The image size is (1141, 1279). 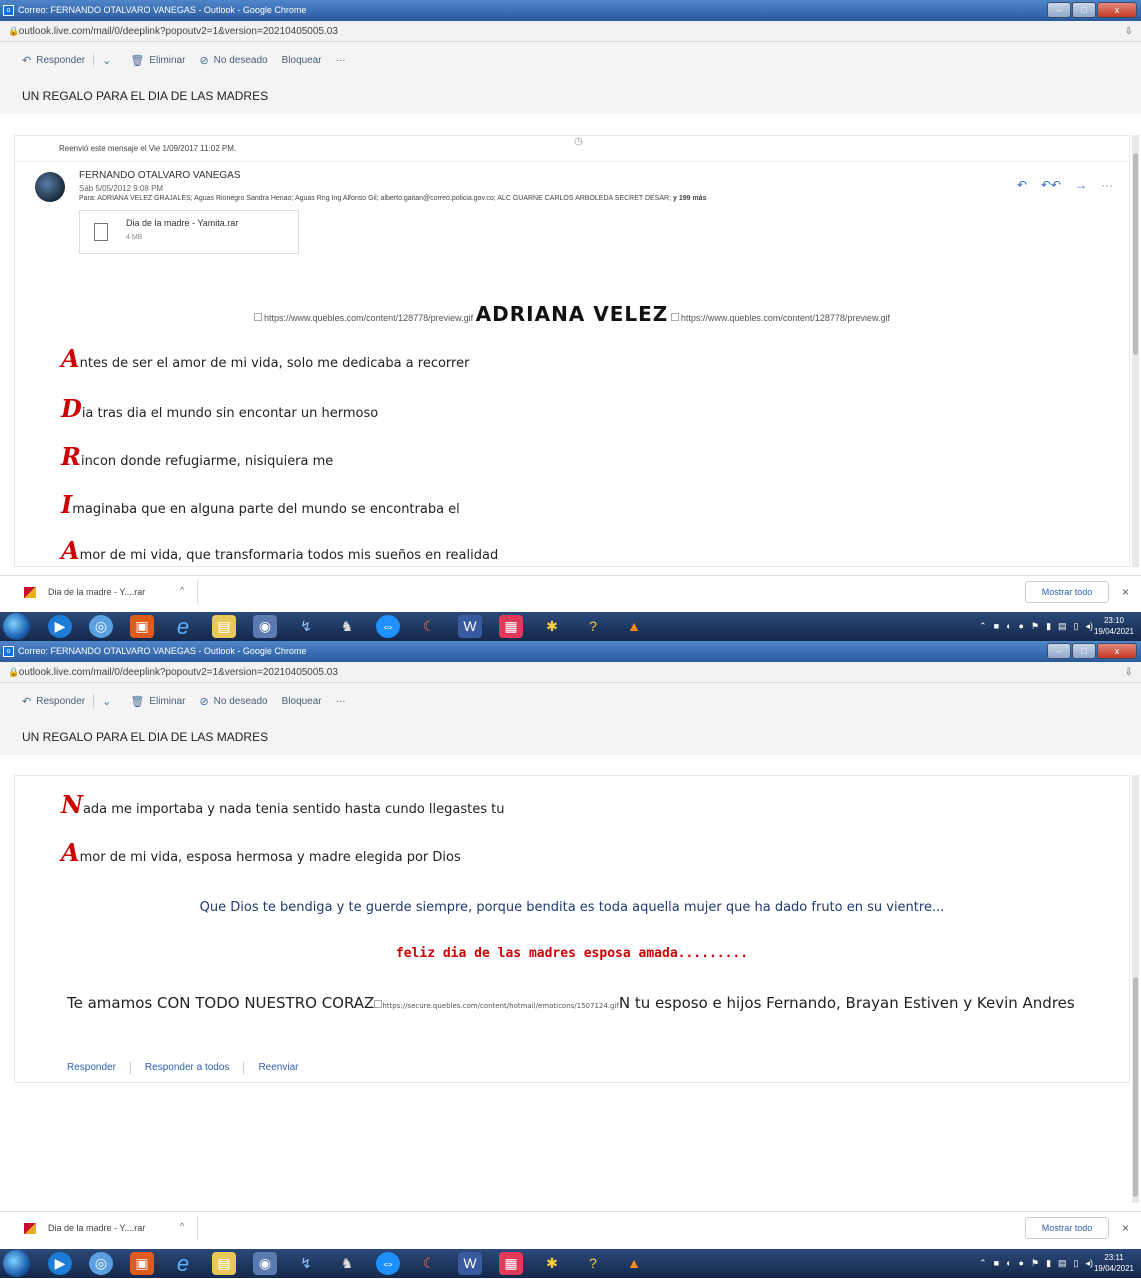 I want to click on reply-icon: ↶, so click(x=1022, y=185).